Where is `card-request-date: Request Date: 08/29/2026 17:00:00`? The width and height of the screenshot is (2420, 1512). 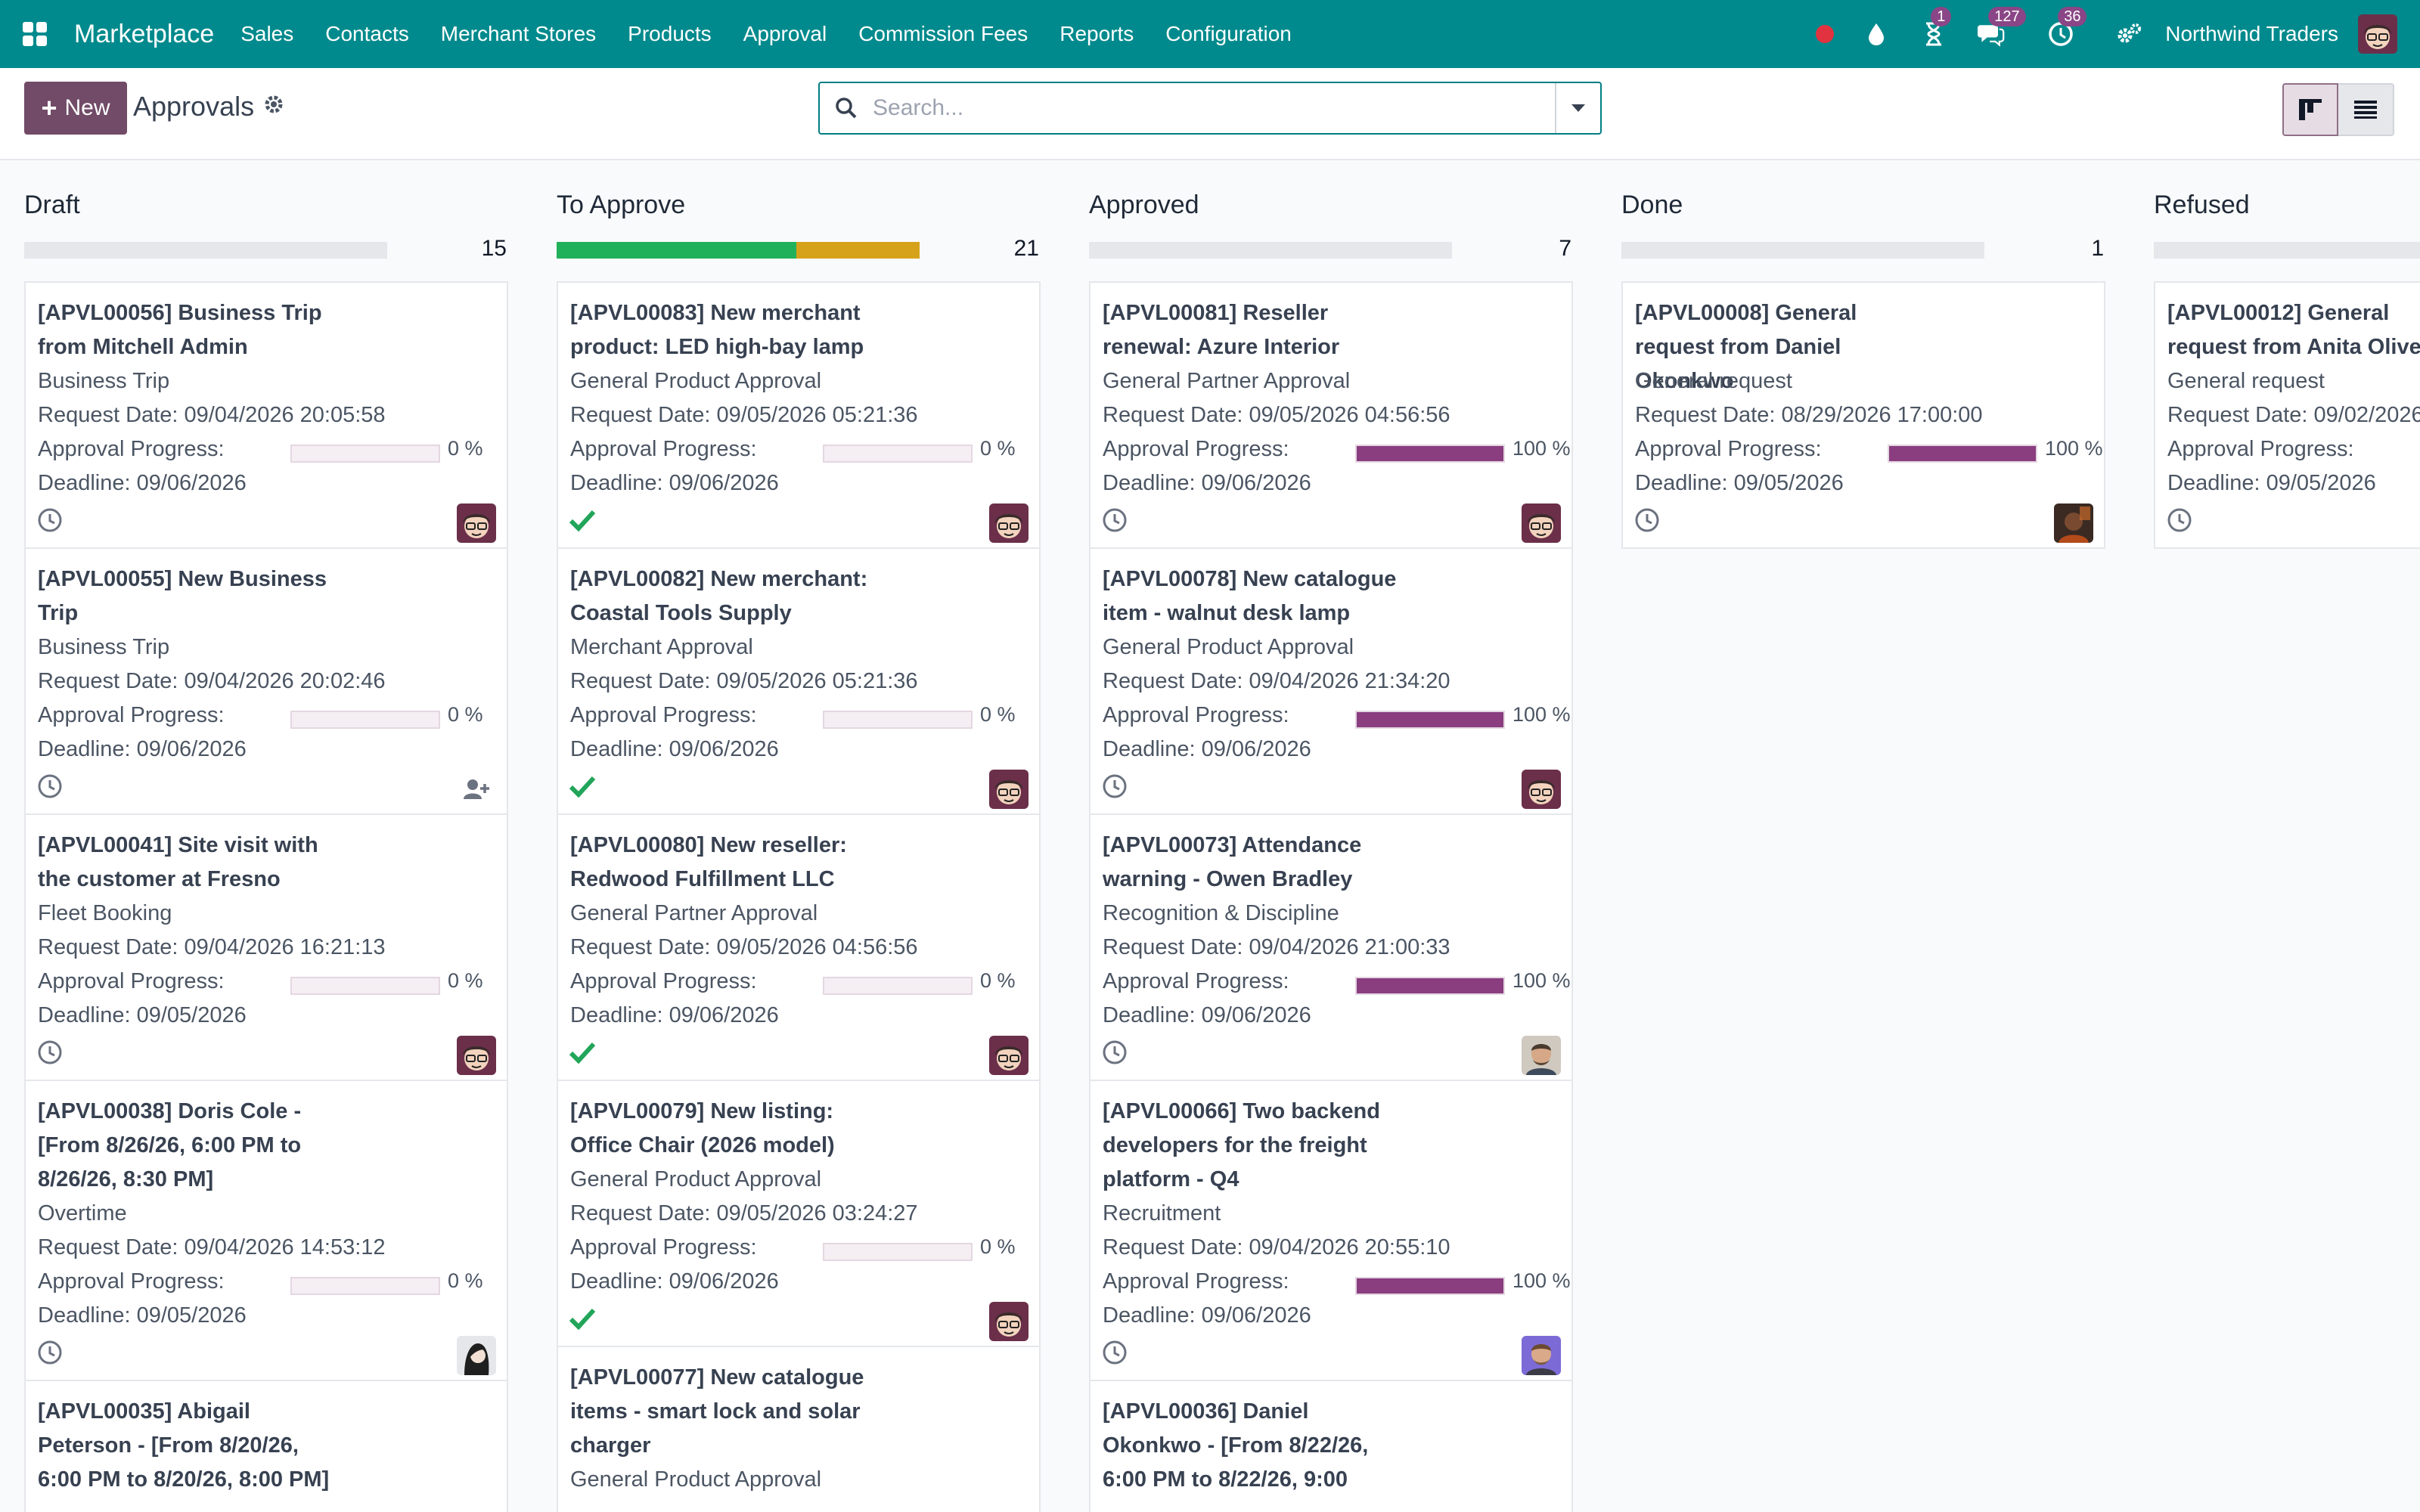
card-request-date: Request Date: 08/29/2026 17:00:00 is located at coordinates (1809, 415).